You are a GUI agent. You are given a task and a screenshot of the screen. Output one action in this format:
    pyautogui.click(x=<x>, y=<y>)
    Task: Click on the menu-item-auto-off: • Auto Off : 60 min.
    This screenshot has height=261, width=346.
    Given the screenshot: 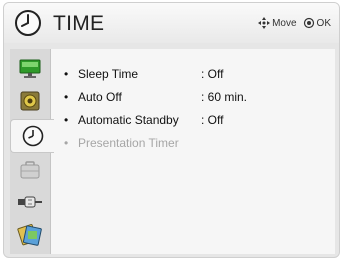 What is the action you would take?
    pyautogui.click(x=155, y=97)
    